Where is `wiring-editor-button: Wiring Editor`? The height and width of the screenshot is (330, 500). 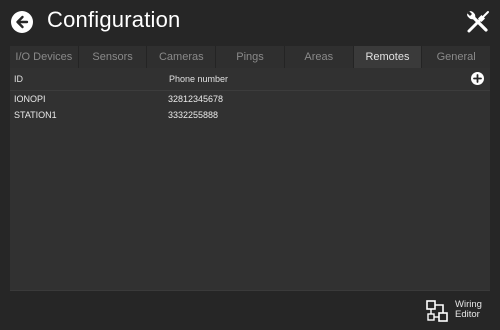
wiring-editor-button: Wiring Editor is located at coordinates (457, 311).